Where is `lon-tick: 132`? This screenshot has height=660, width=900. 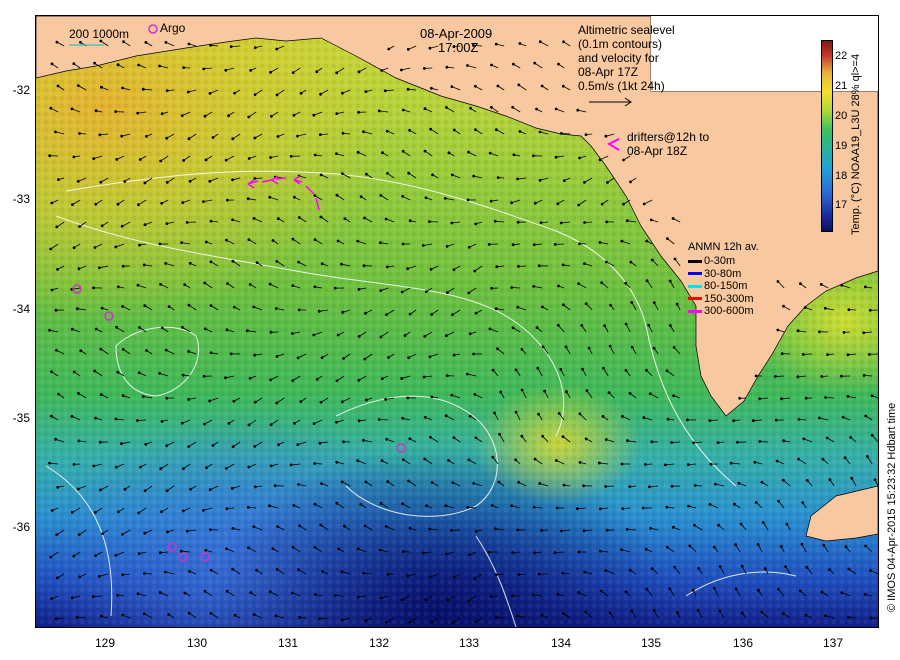 lon-tick: 132 is located at coordinates (379, 643).